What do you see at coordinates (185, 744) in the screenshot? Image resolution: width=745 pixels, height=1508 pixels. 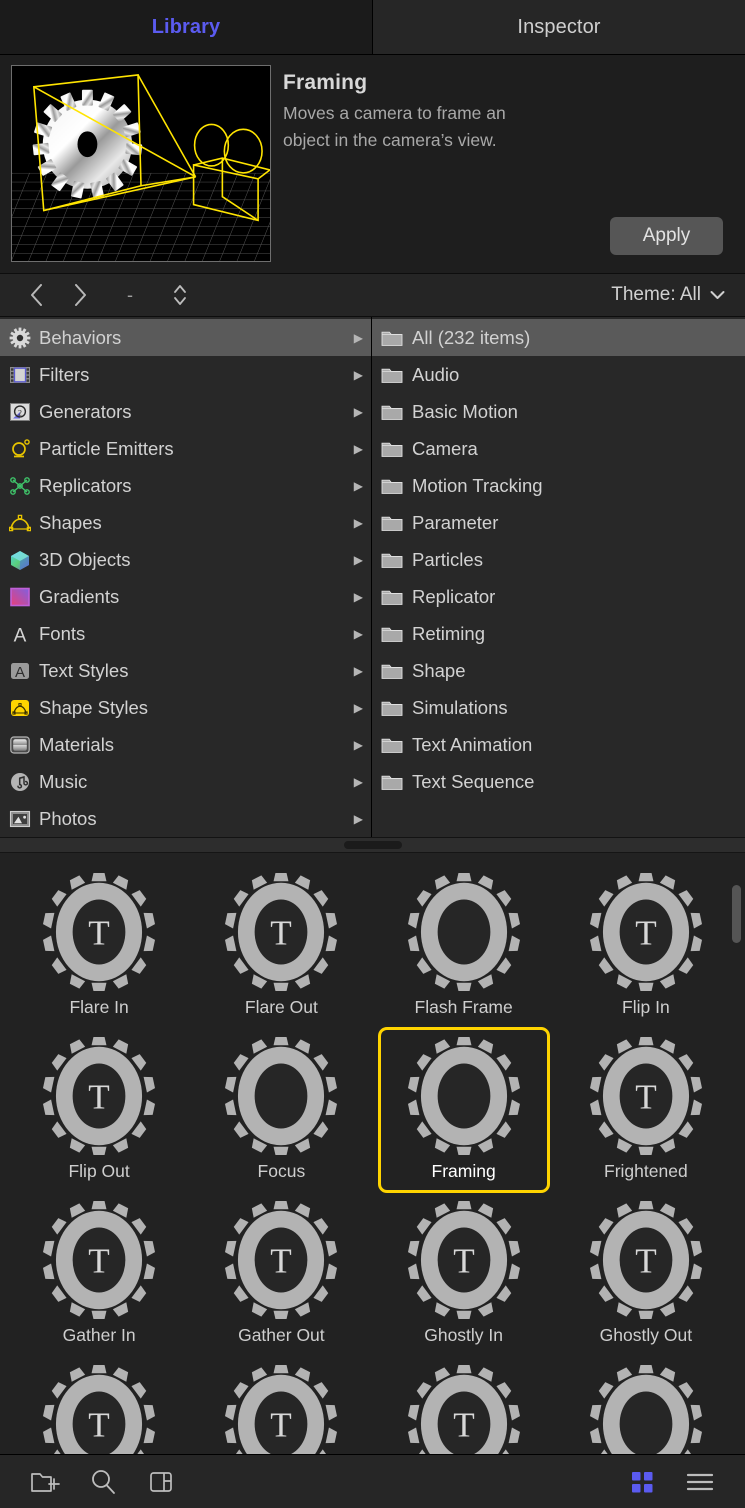 I see `category-item-materials: Materials ▶` at bounding box center [185, 744].